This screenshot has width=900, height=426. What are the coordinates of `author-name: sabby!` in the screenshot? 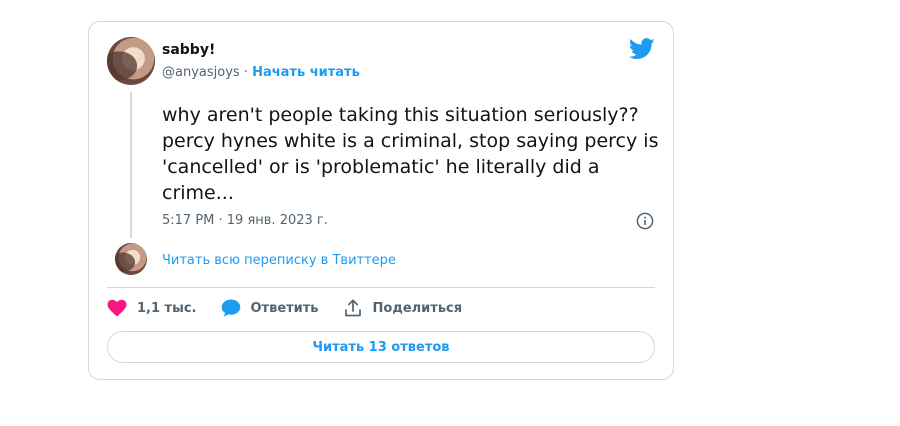 It's located at (188, 50).